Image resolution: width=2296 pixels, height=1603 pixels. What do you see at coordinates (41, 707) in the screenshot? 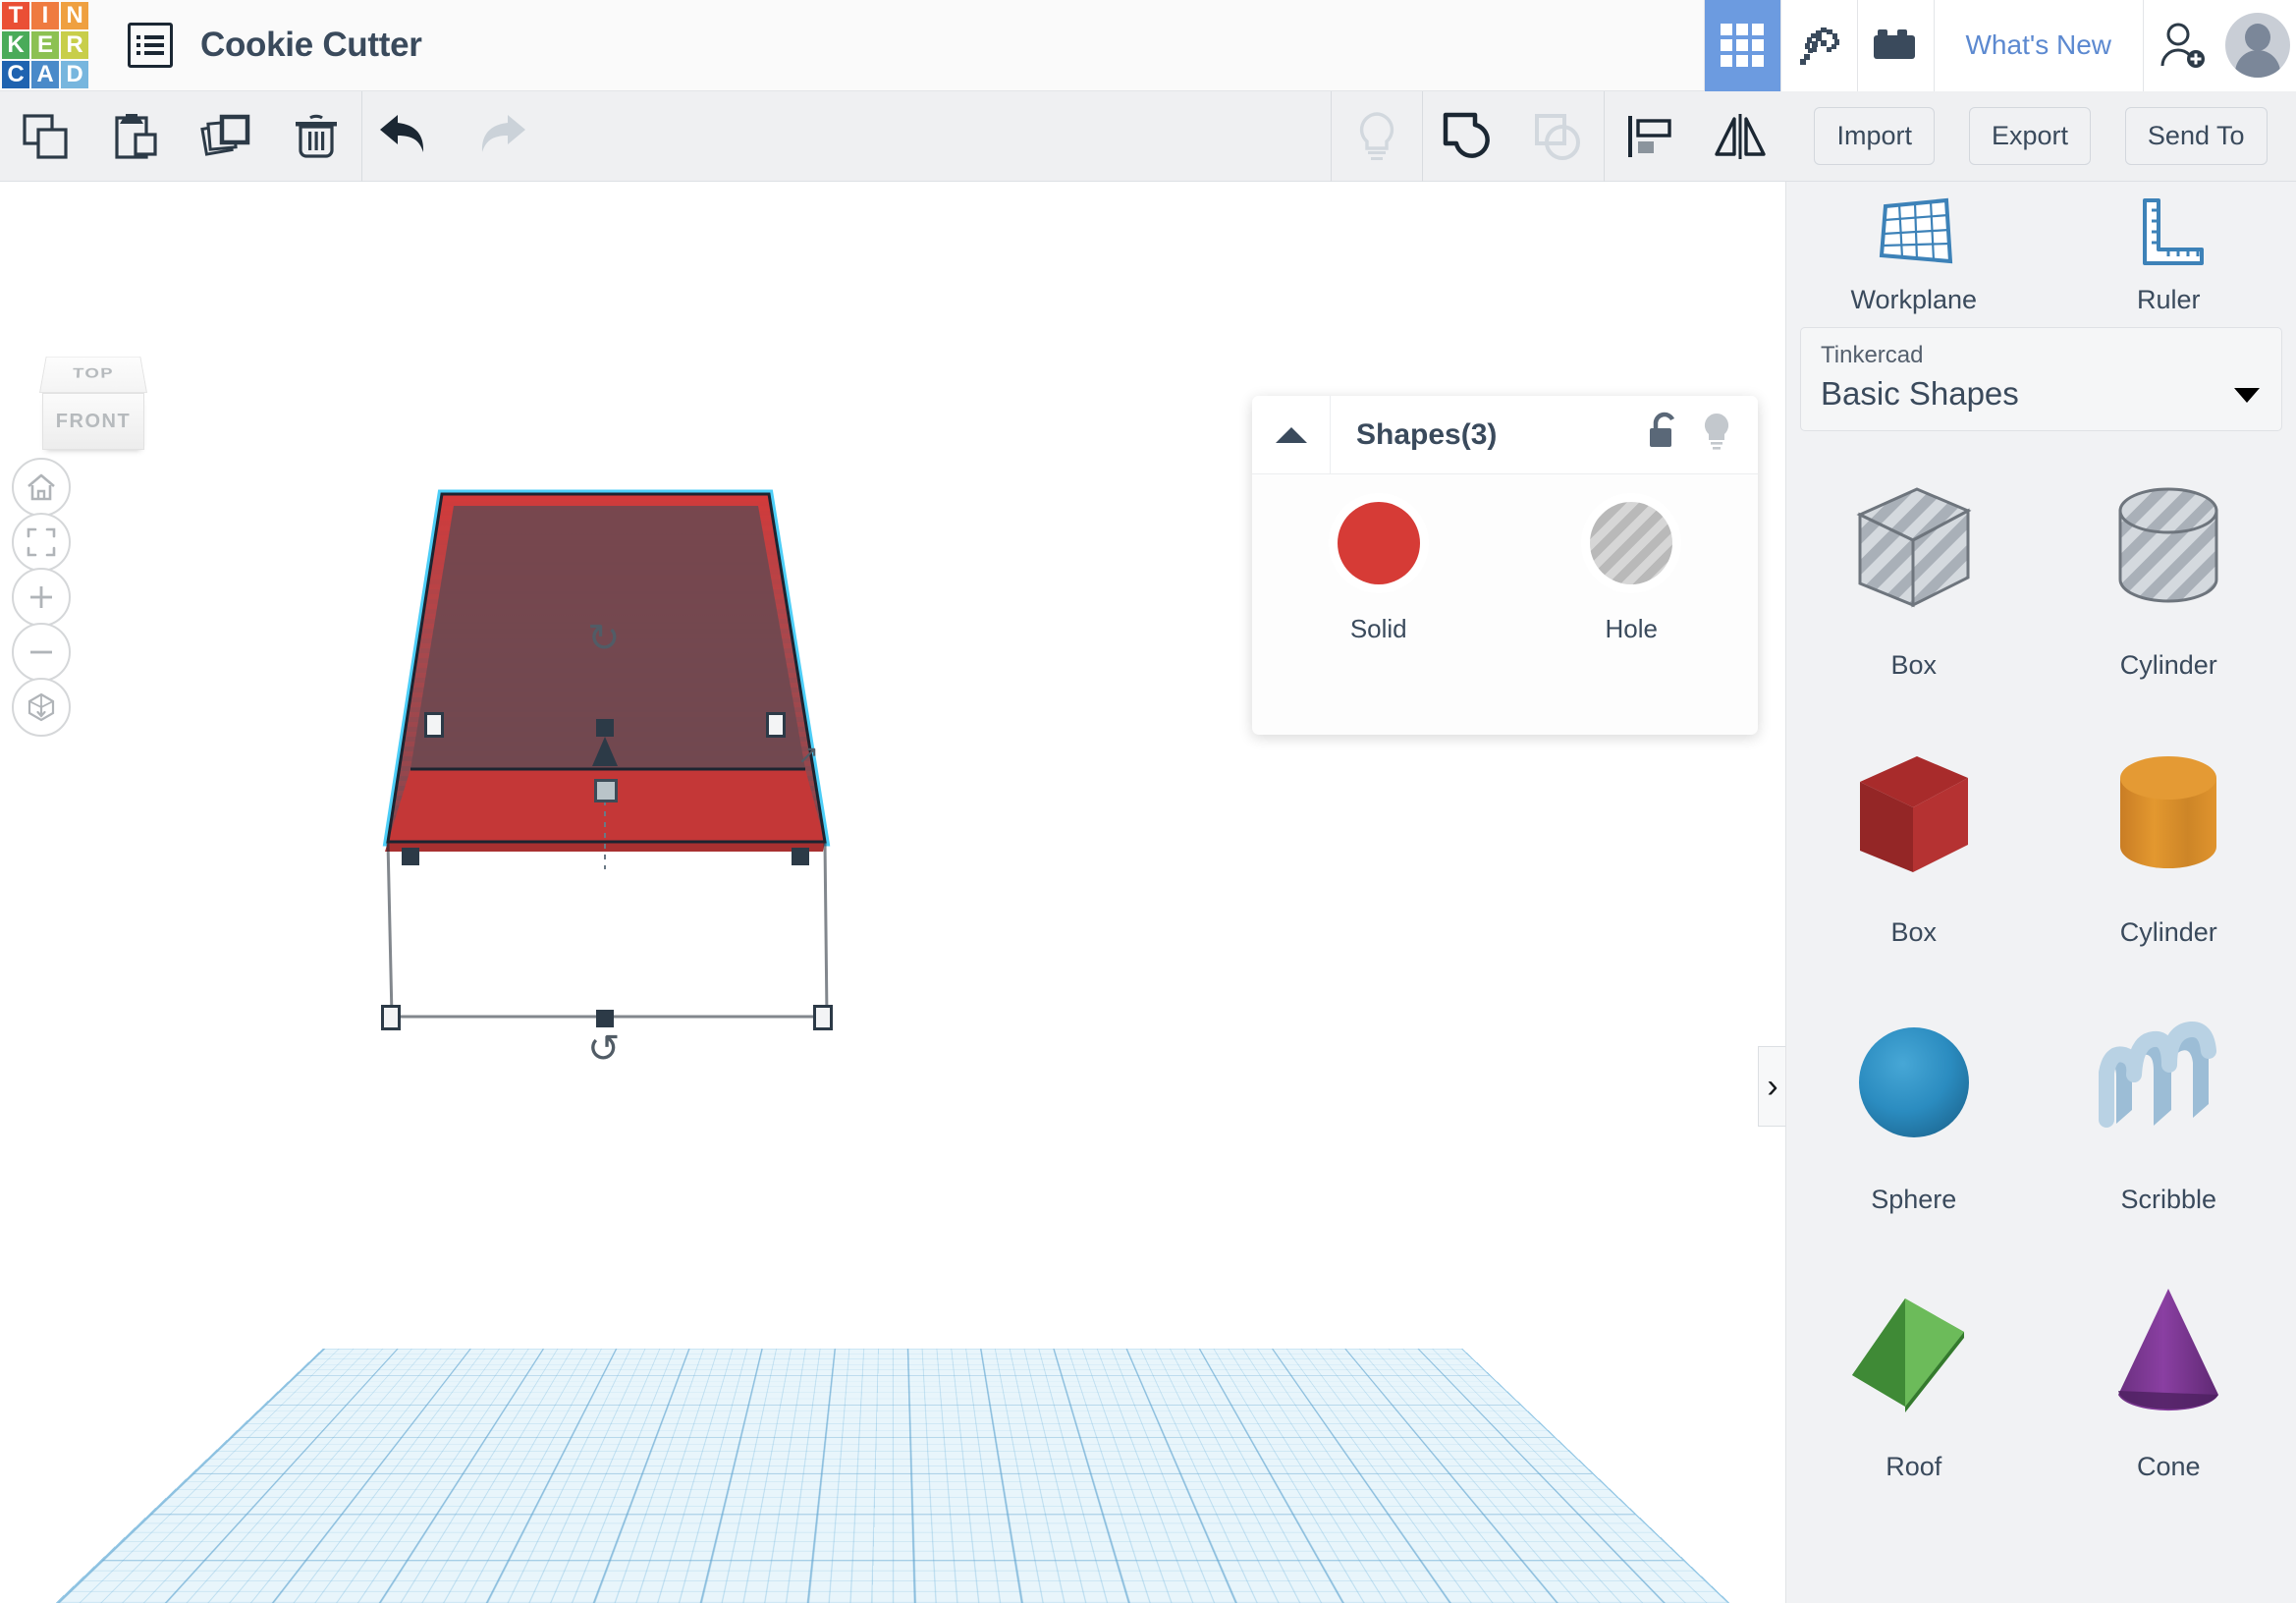
I see `ortho-toggle-button` at bounding box center [41, 707].